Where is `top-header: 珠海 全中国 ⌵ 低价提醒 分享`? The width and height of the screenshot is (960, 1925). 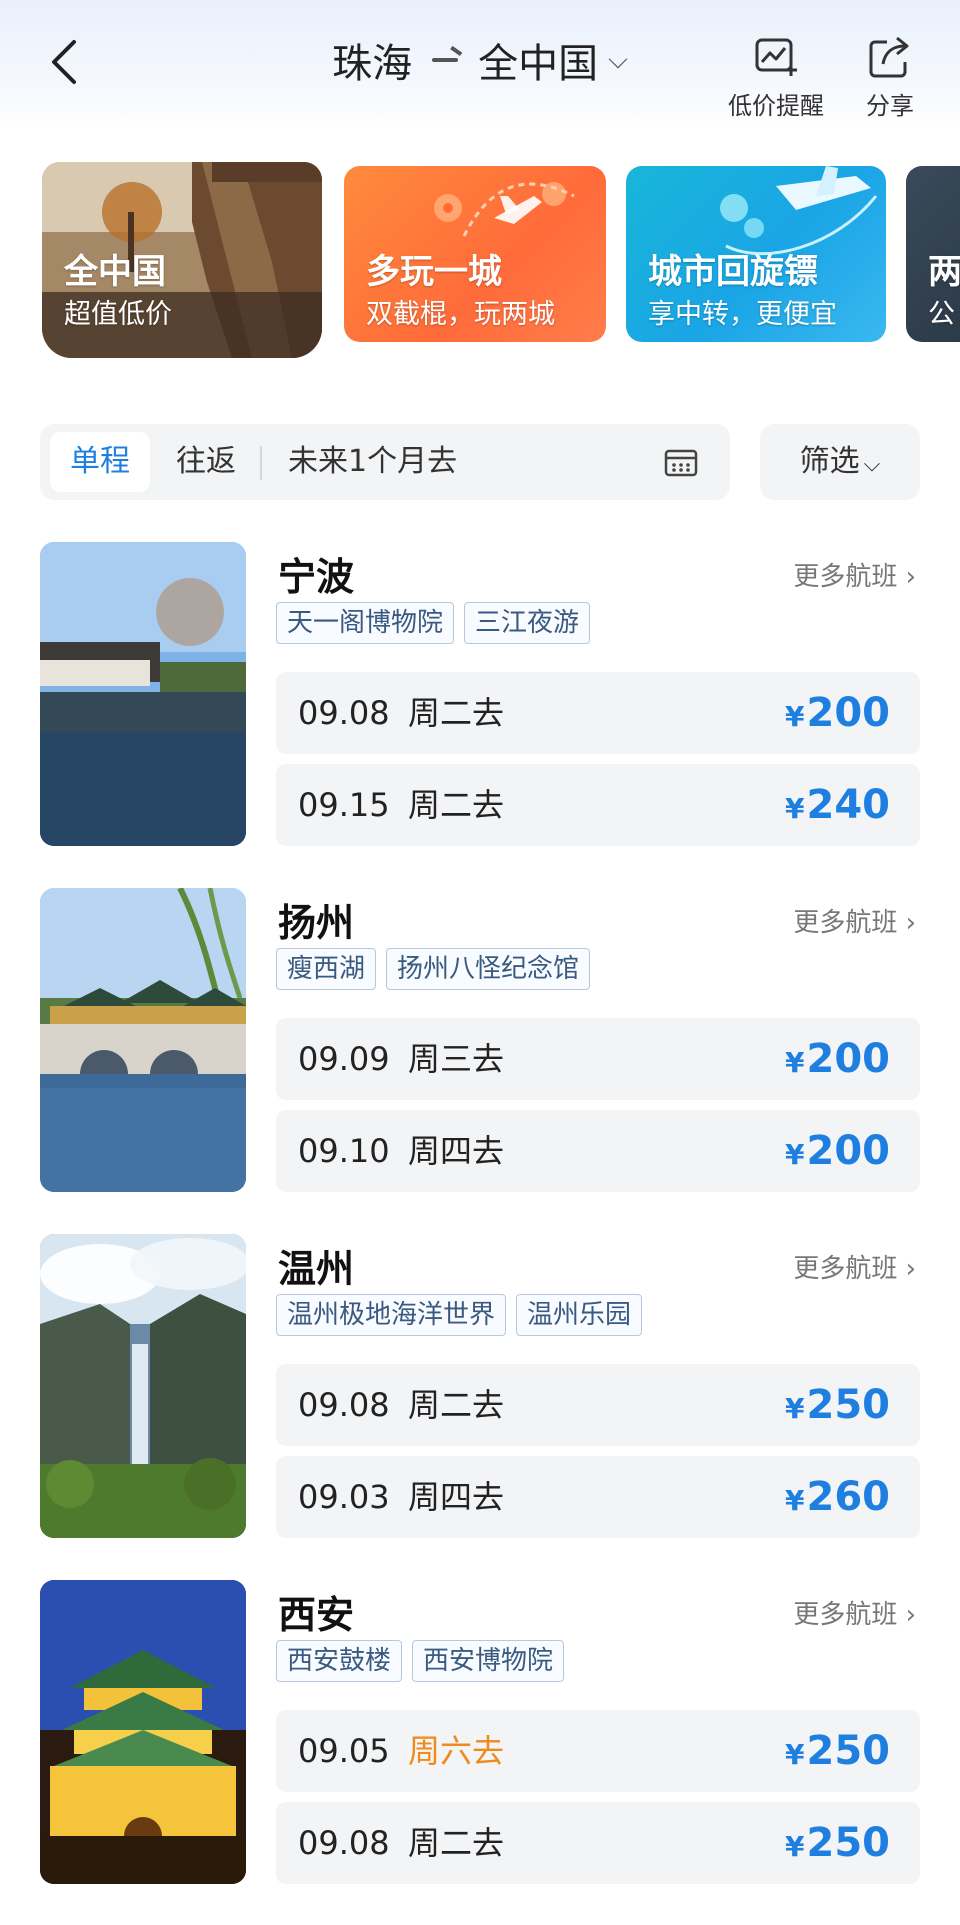 top-header: 珠海 全中国 ⌵ 低价提醒 分享 is located at coordinates (480, 65).